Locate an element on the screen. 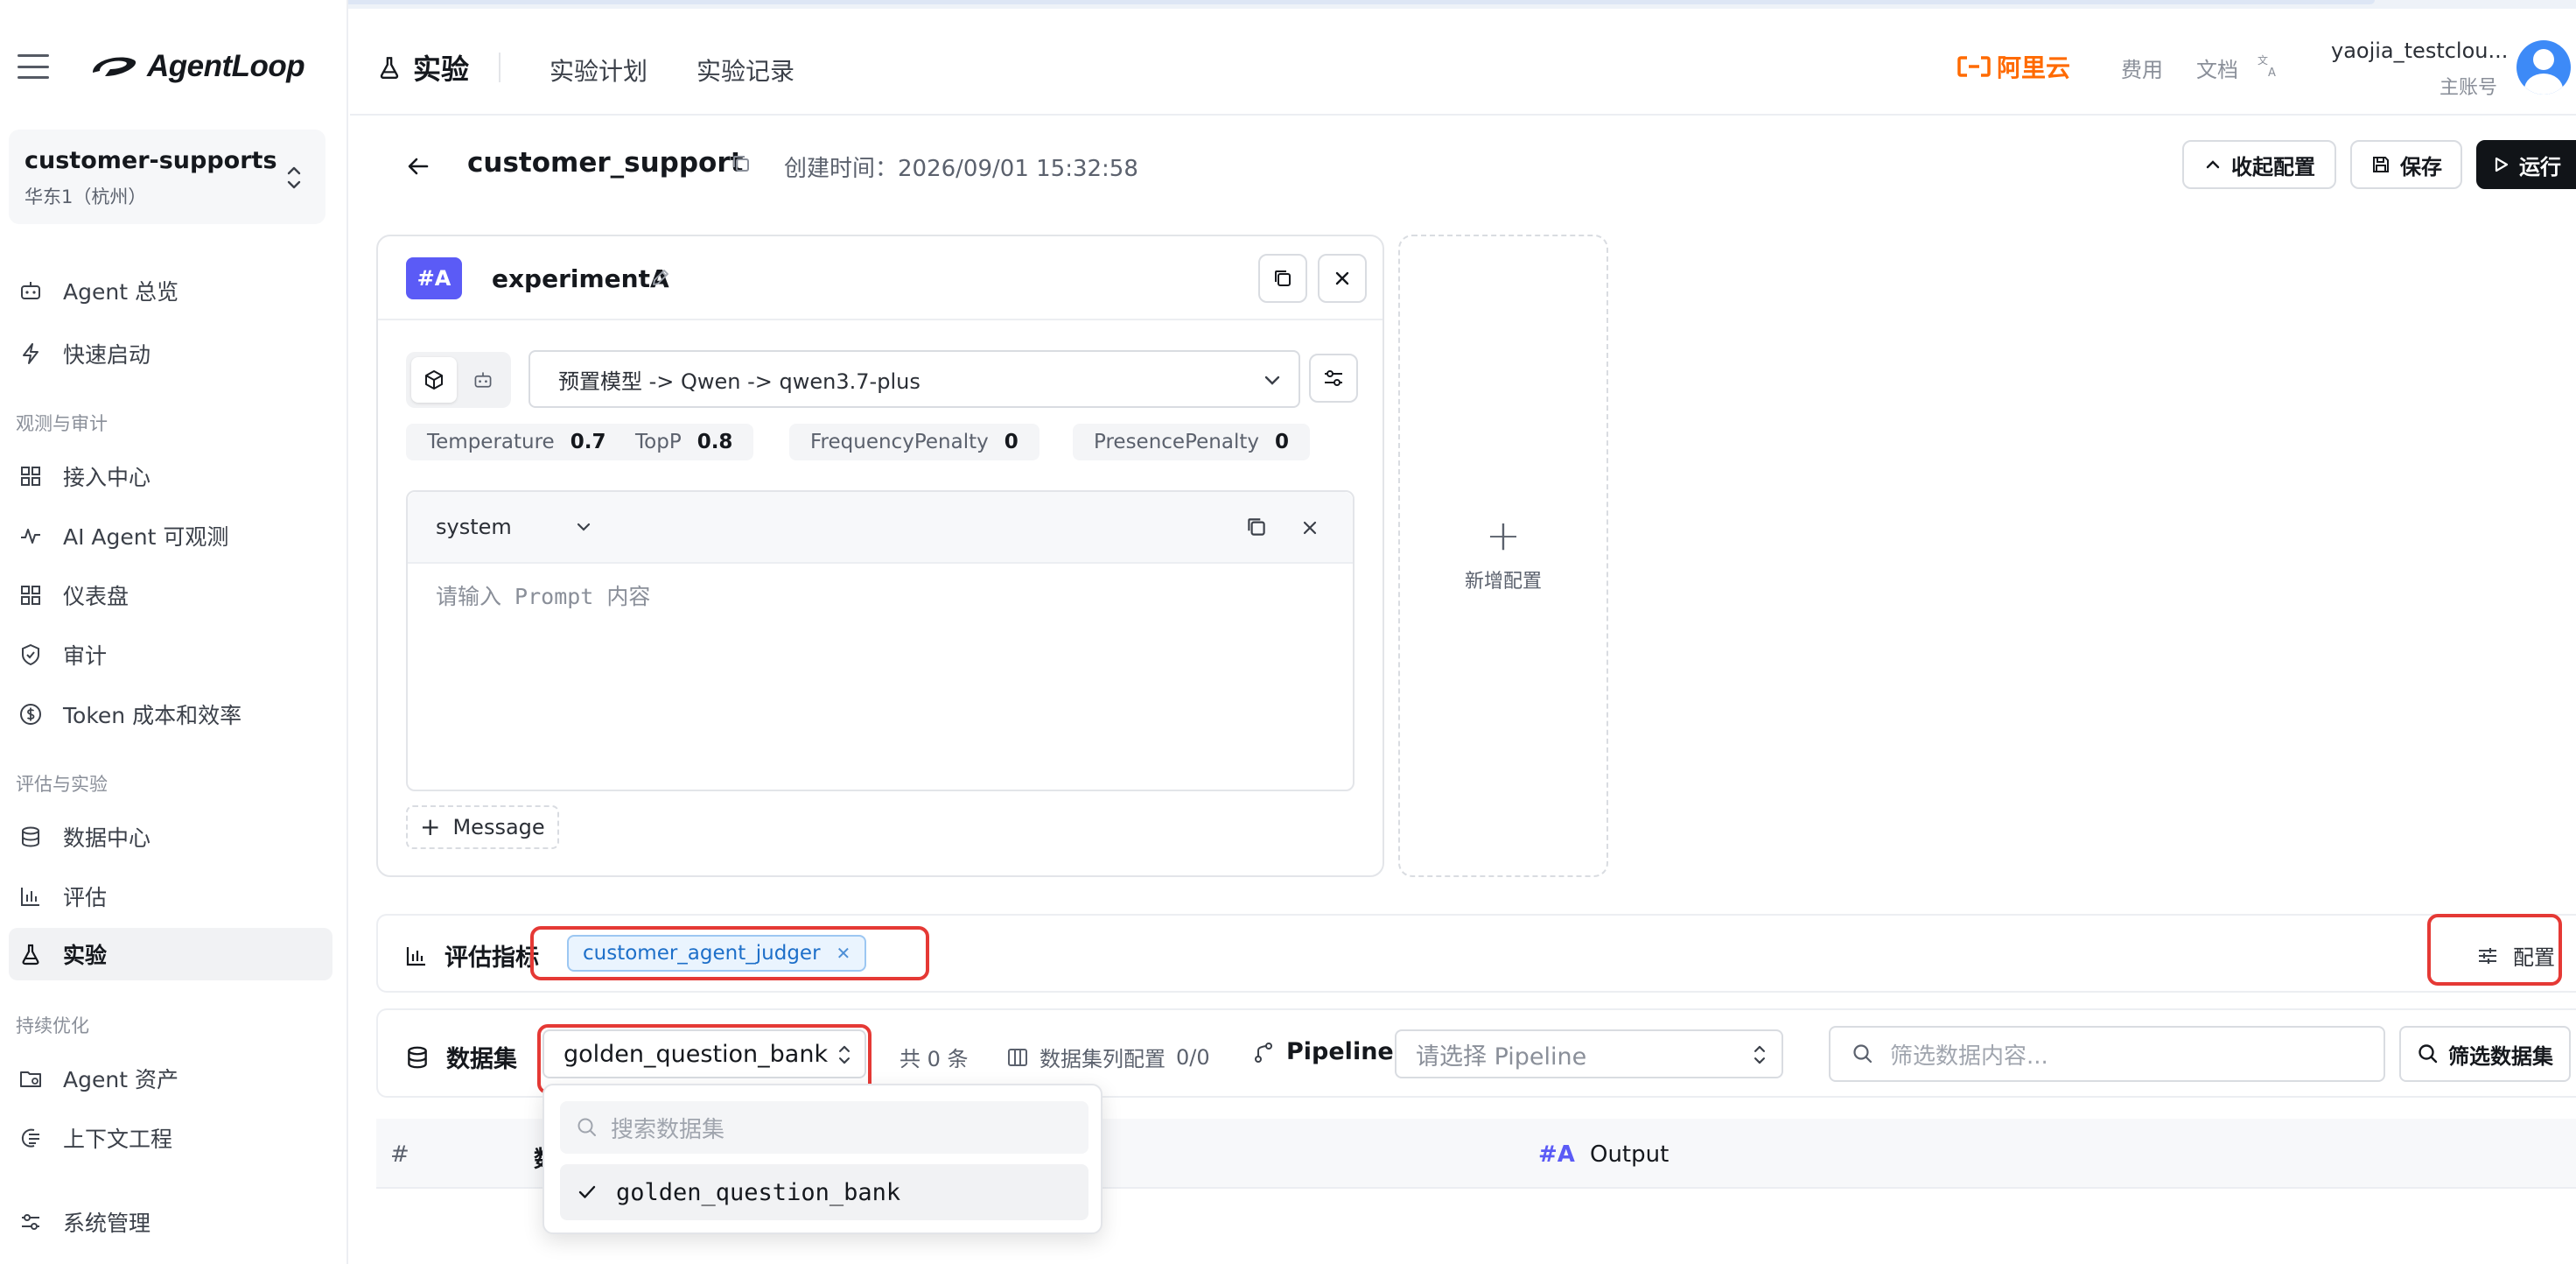  workspace-switcher: customer-supports 华东1（杭州） is located at coordinates (167, 177).